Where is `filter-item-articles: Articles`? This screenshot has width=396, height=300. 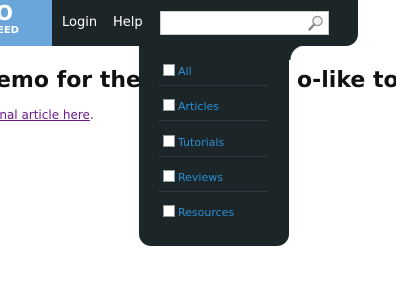 filter-item-articles: Articles is located at coordinates (213, 104).